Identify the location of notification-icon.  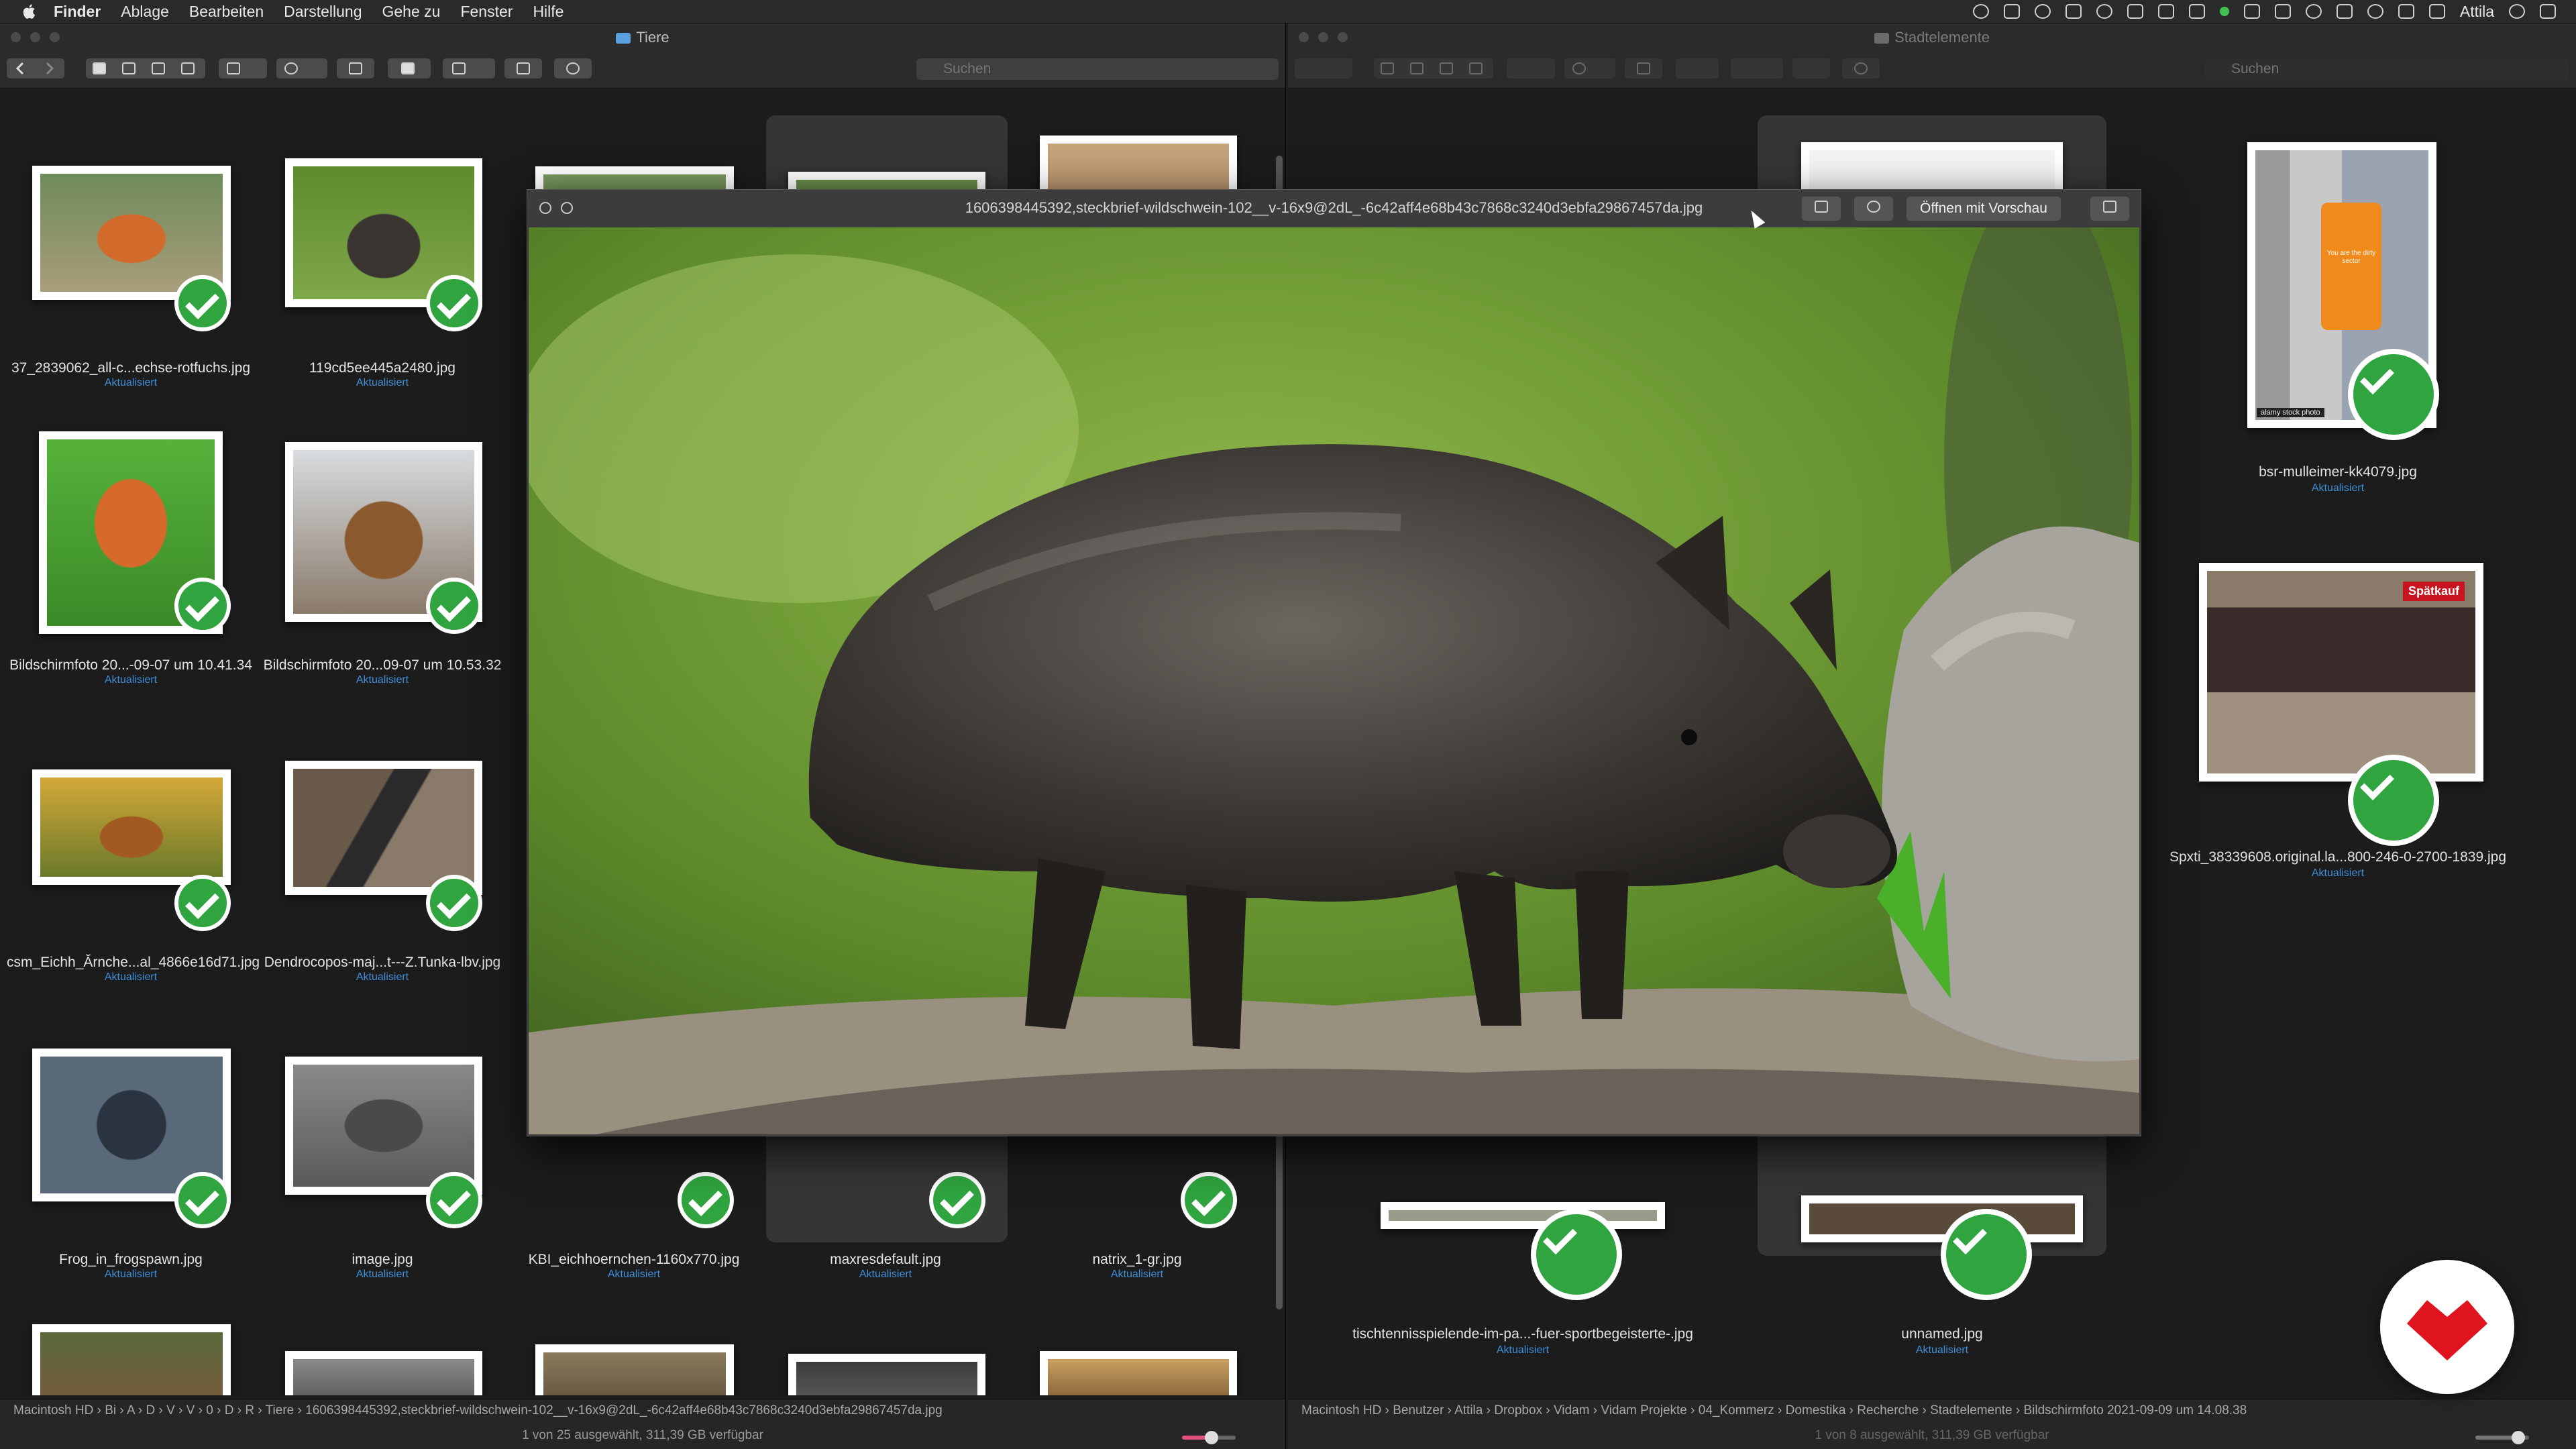
(2548, 11).